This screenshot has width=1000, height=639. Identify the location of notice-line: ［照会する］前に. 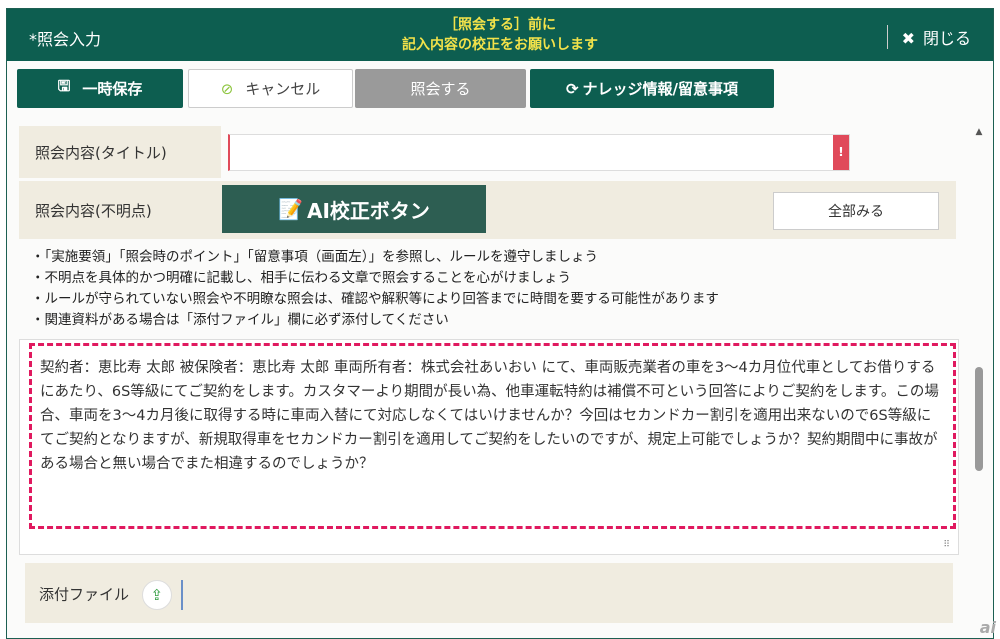
(500, 25).